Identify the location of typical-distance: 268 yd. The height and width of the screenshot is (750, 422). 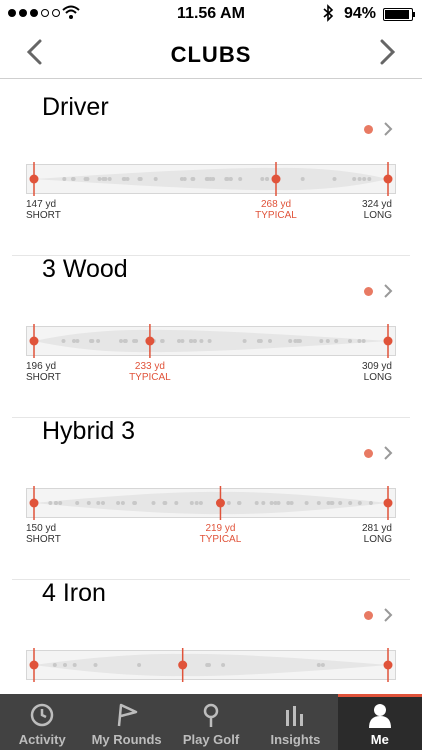
(276, 204).